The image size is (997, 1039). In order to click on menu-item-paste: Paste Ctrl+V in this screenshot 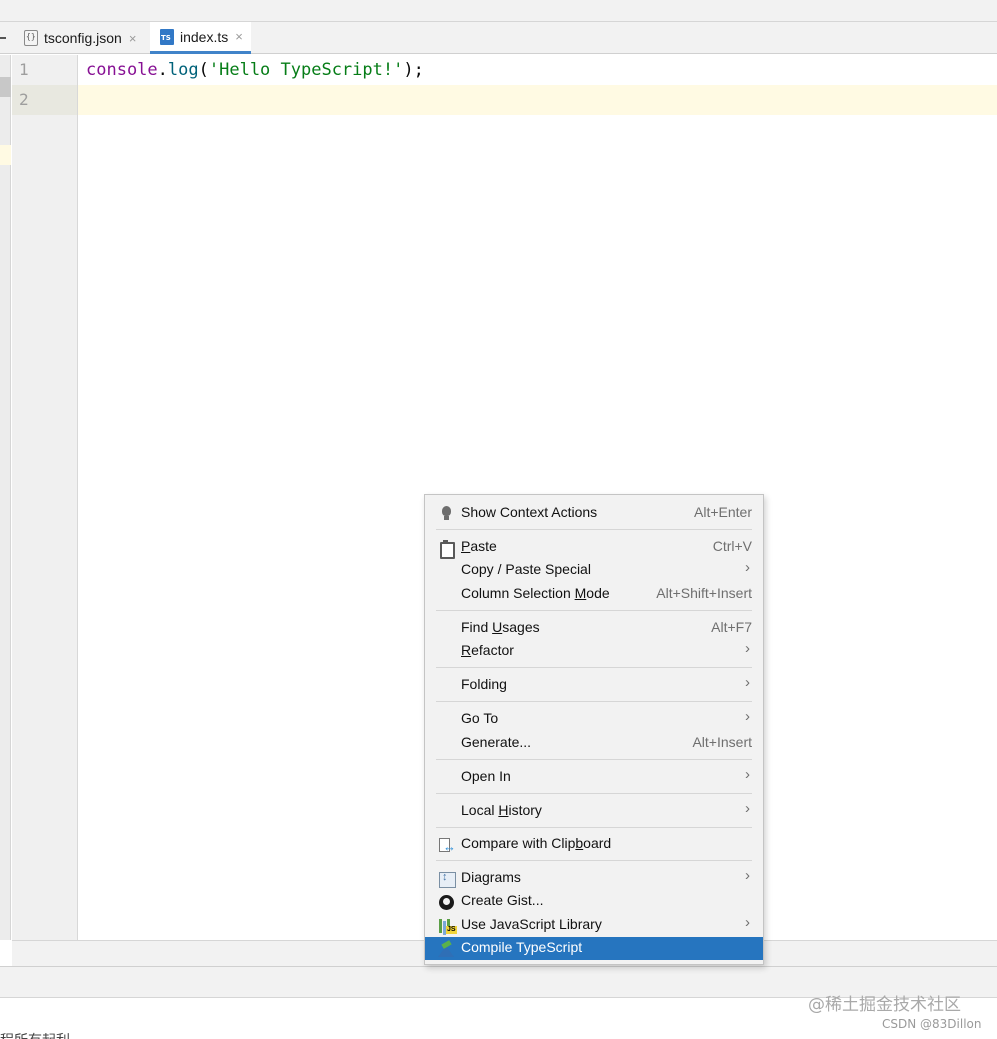, I will do `click(594, 547)`.